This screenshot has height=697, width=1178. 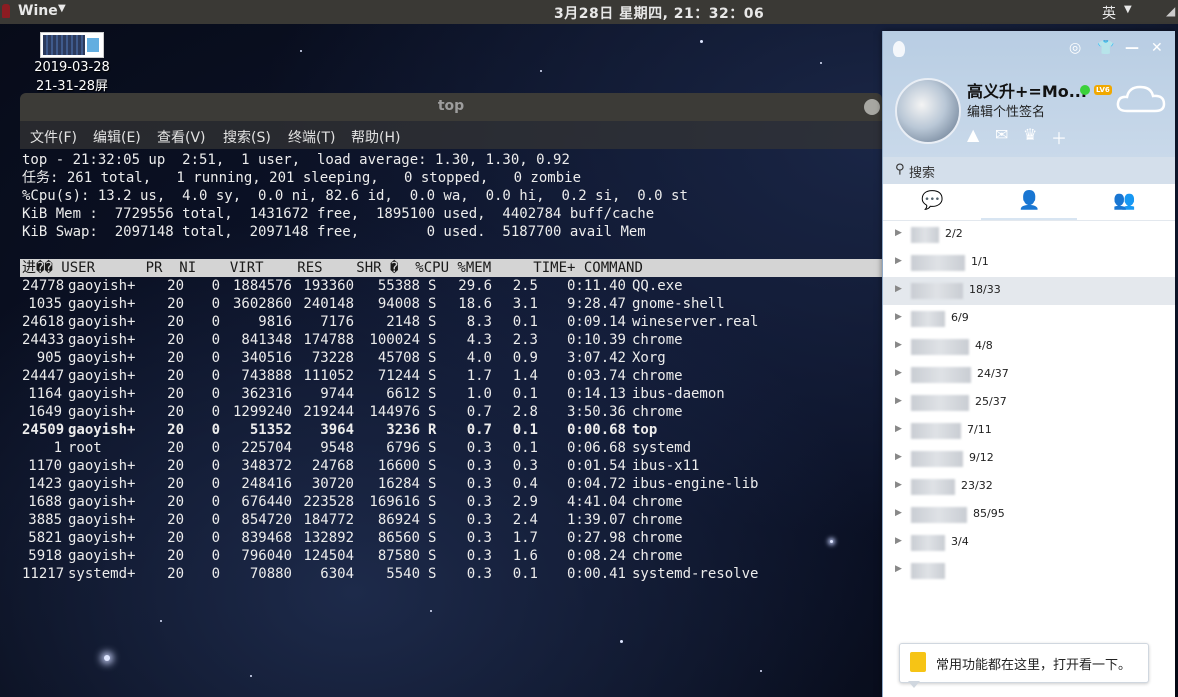 What do you see at coordinates (1085, 90) in the screenshot?
I see `online-status-icon` at bounding box center [1085, 90].